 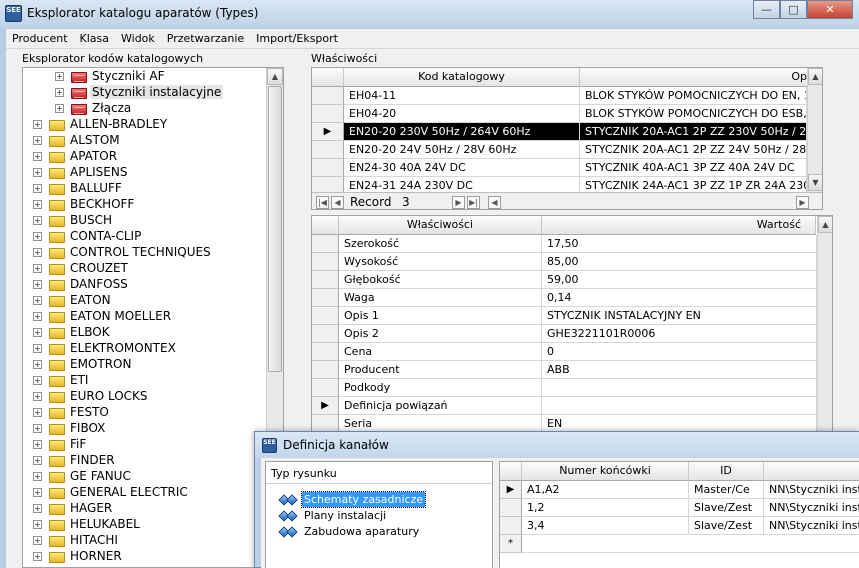 What do you see at coordinates (462, 77) in the screenshot?
I see `header-kod-katalogowy: Kod katalogowy` at bounding box center [462, 77].